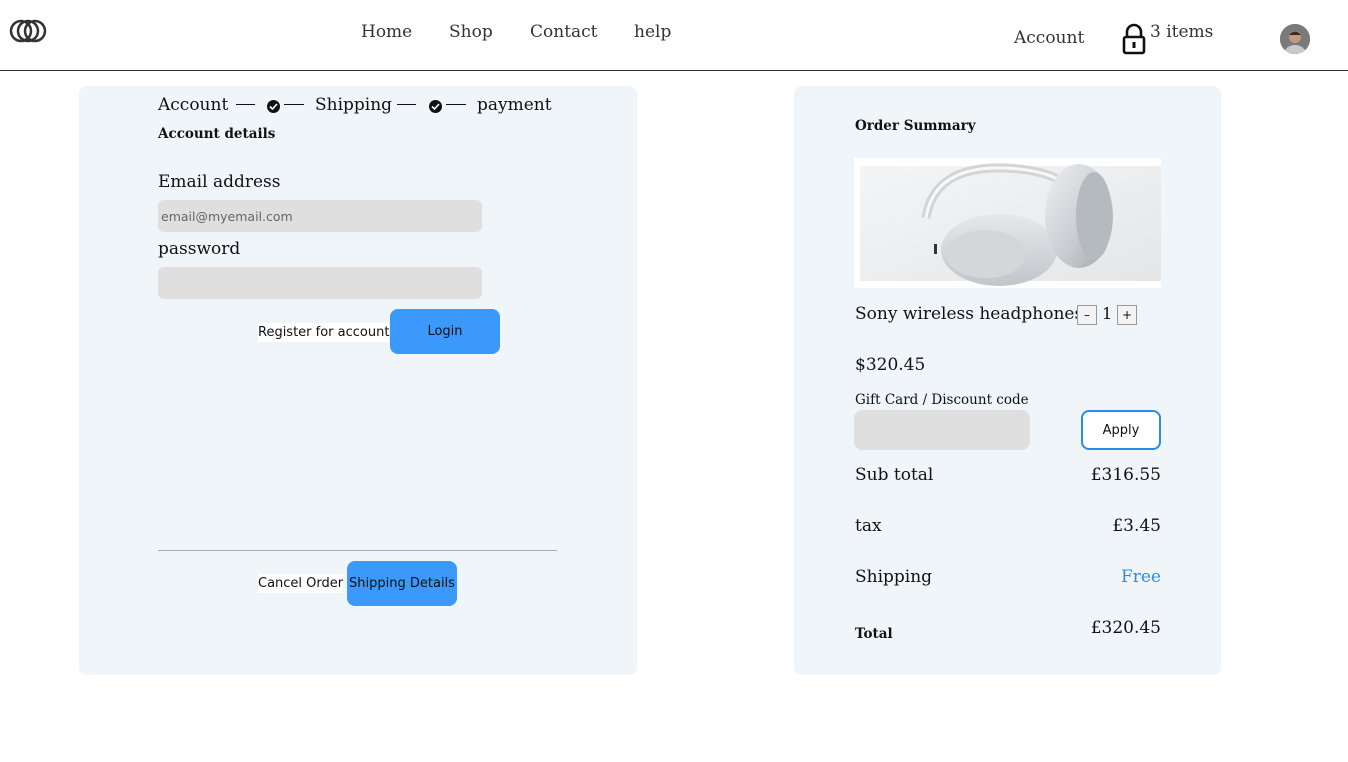  I want to click on step-shipping: Shipping, so click(353, 105).